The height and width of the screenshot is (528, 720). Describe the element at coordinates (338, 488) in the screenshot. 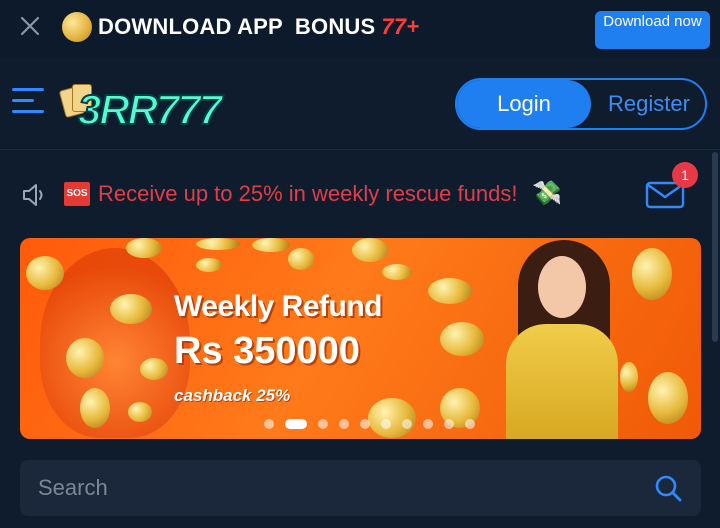

I see `search-input` at that location.